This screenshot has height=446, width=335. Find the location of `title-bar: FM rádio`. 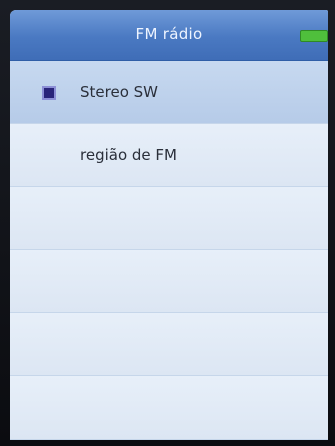

title-bar: FM rádio is located at coordinates (169, 35).